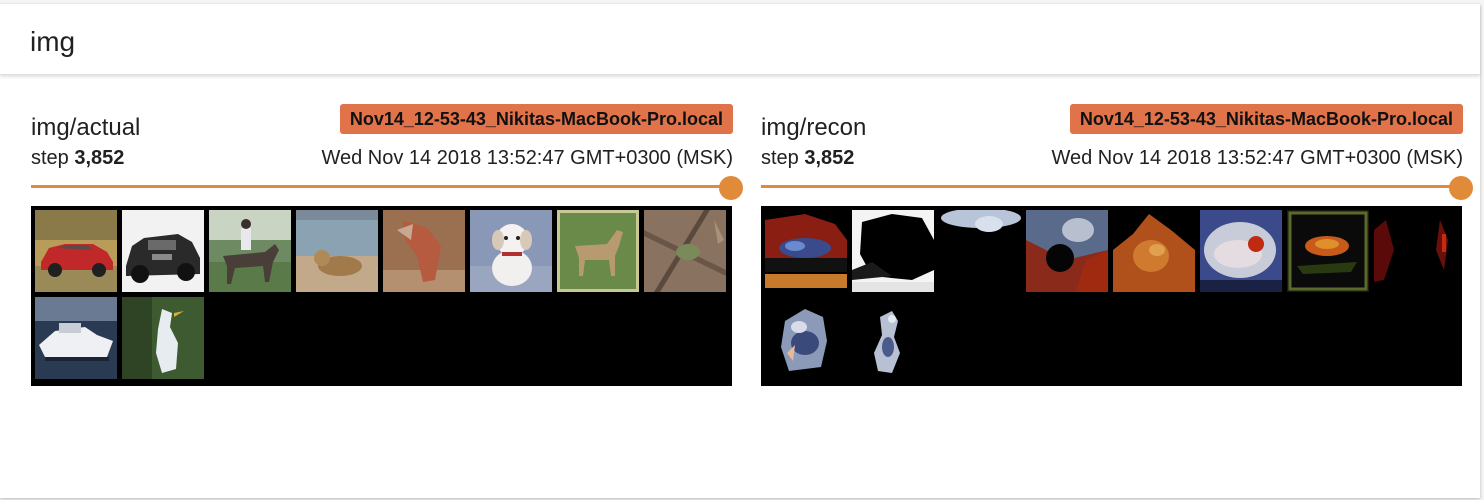 This screenshot has width=1484, height=500. Describe the element at coordinates (86, 127) in the screenshot. I see `tag-label: img/actual` at that location.